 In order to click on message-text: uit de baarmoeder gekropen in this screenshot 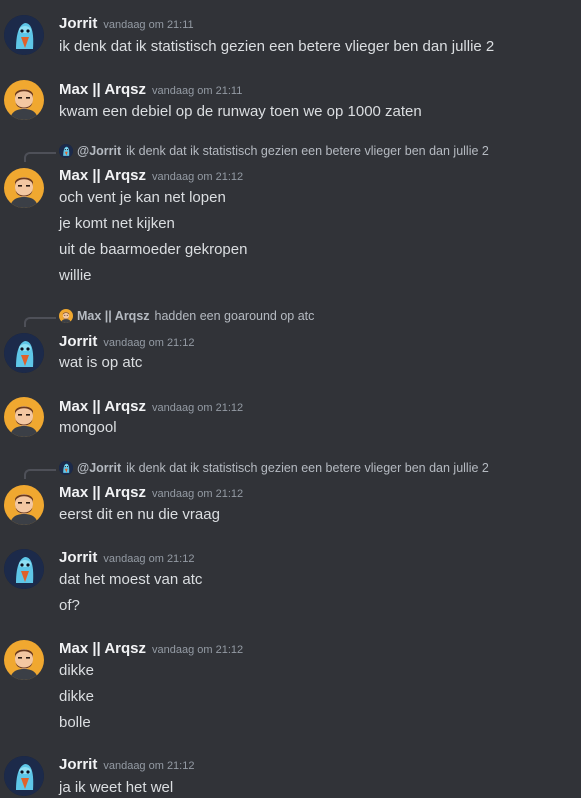, I will do `click(153, 249)`.